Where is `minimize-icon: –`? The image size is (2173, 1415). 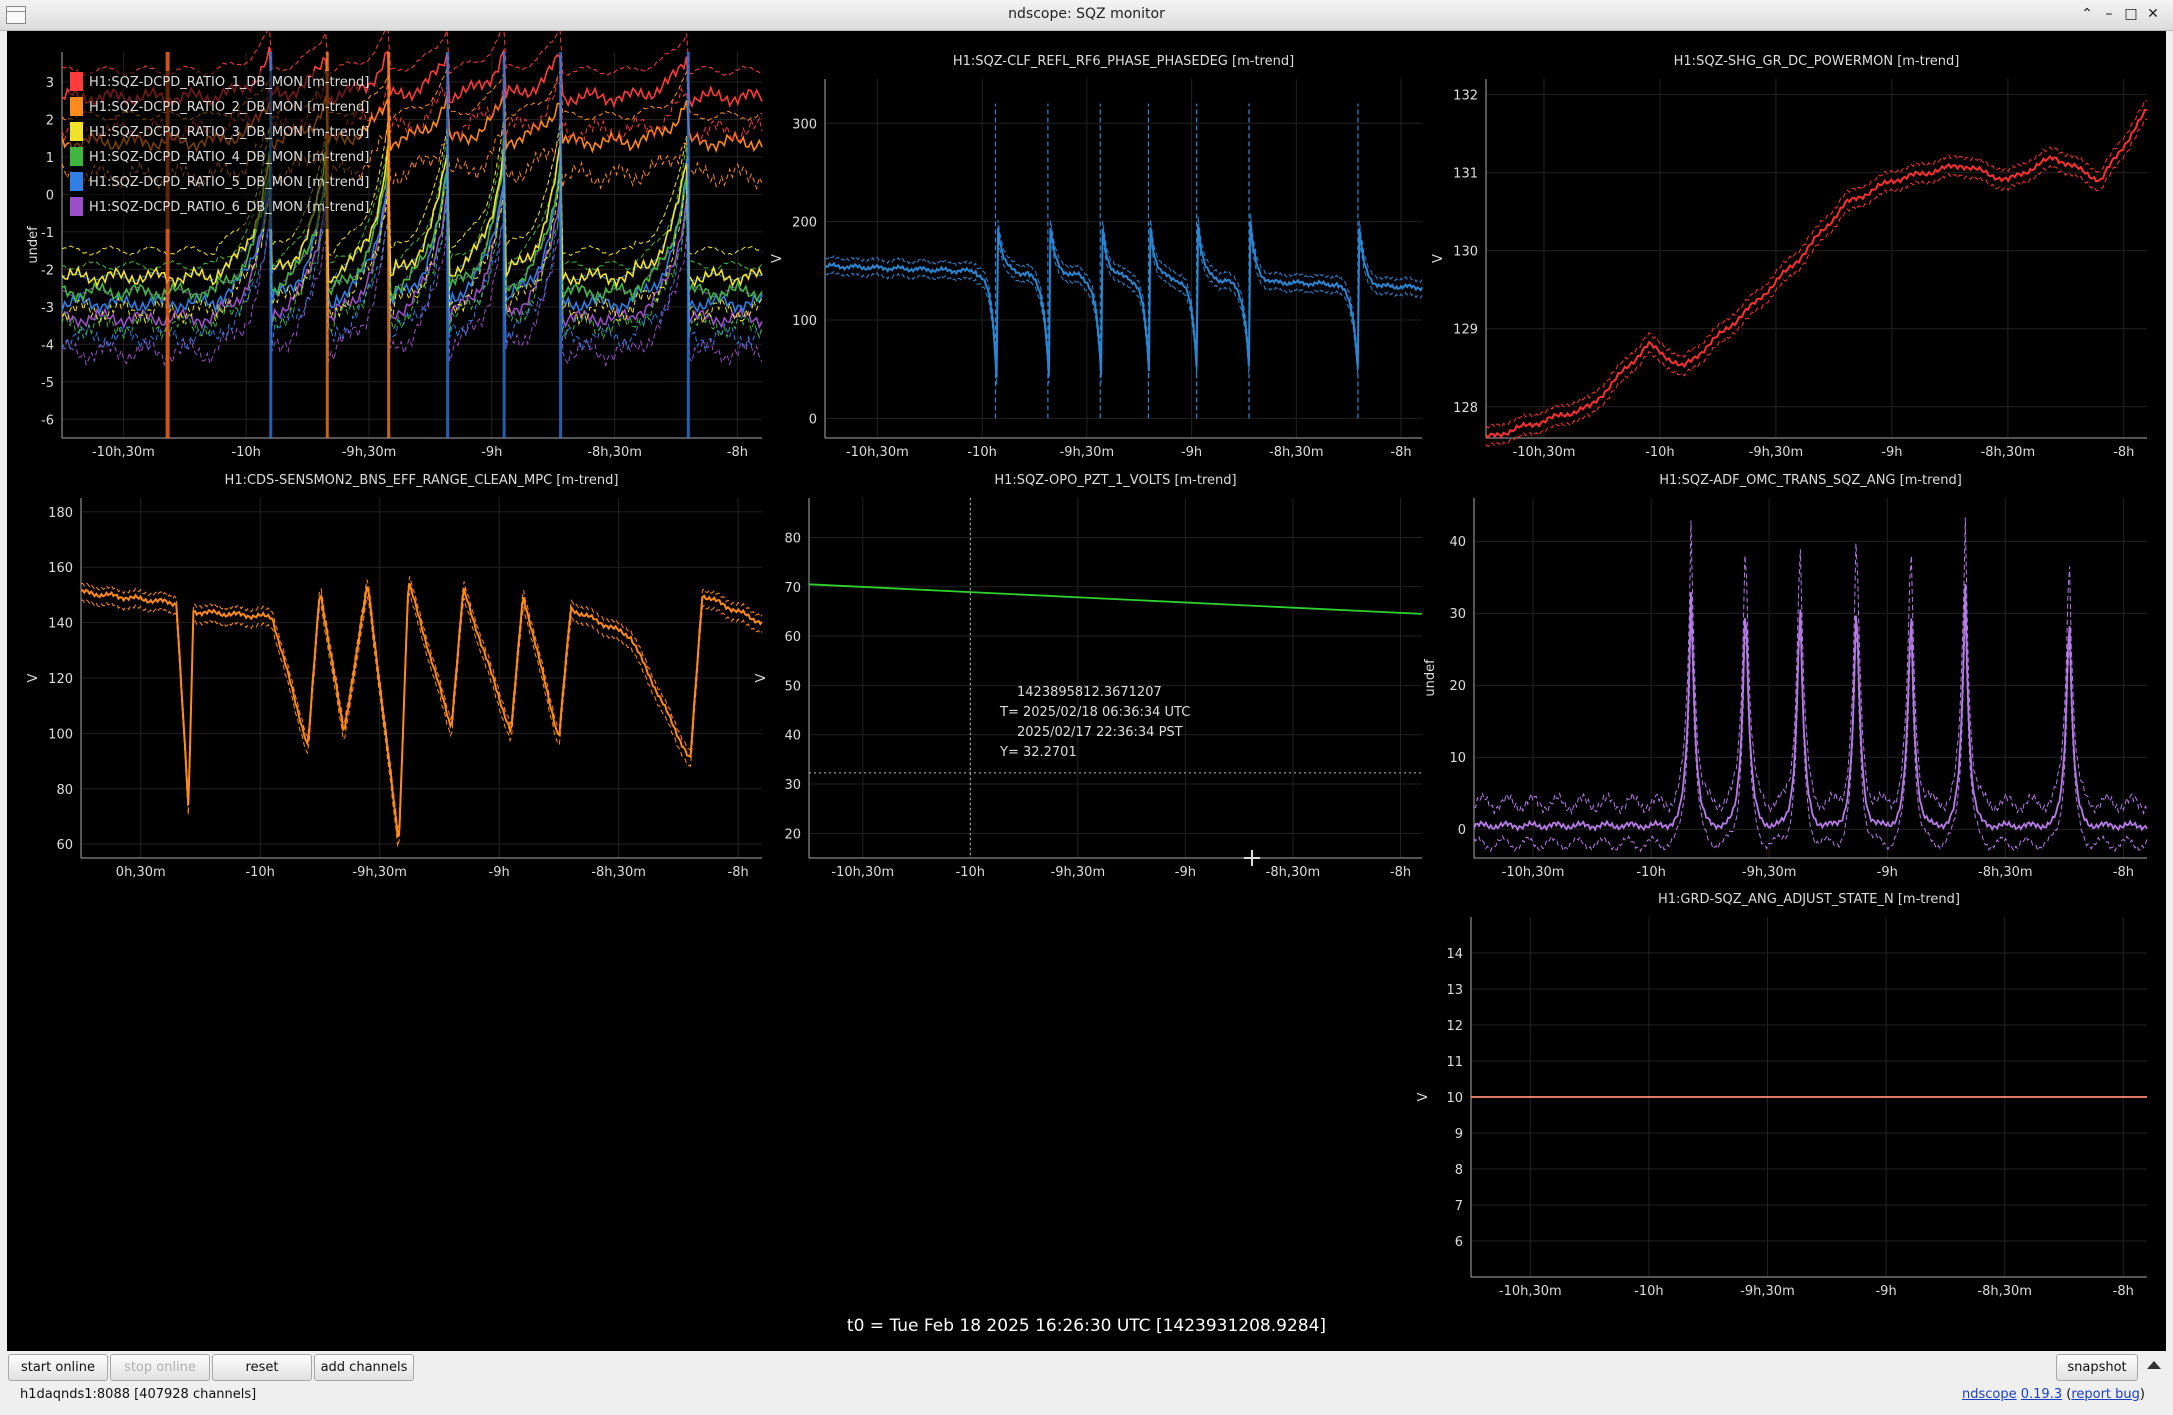
minimize-icon: – is located at coordinates (2109, 14).